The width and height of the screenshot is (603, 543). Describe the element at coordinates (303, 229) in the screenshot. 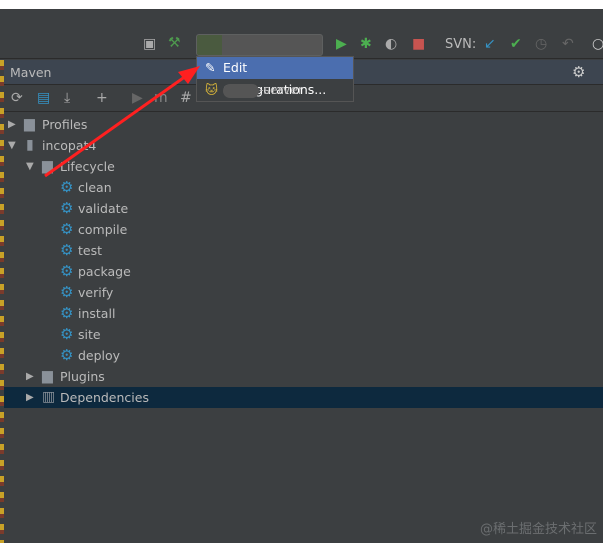

I see `tree-item-goal-compile: ⚙ compile` at that location.